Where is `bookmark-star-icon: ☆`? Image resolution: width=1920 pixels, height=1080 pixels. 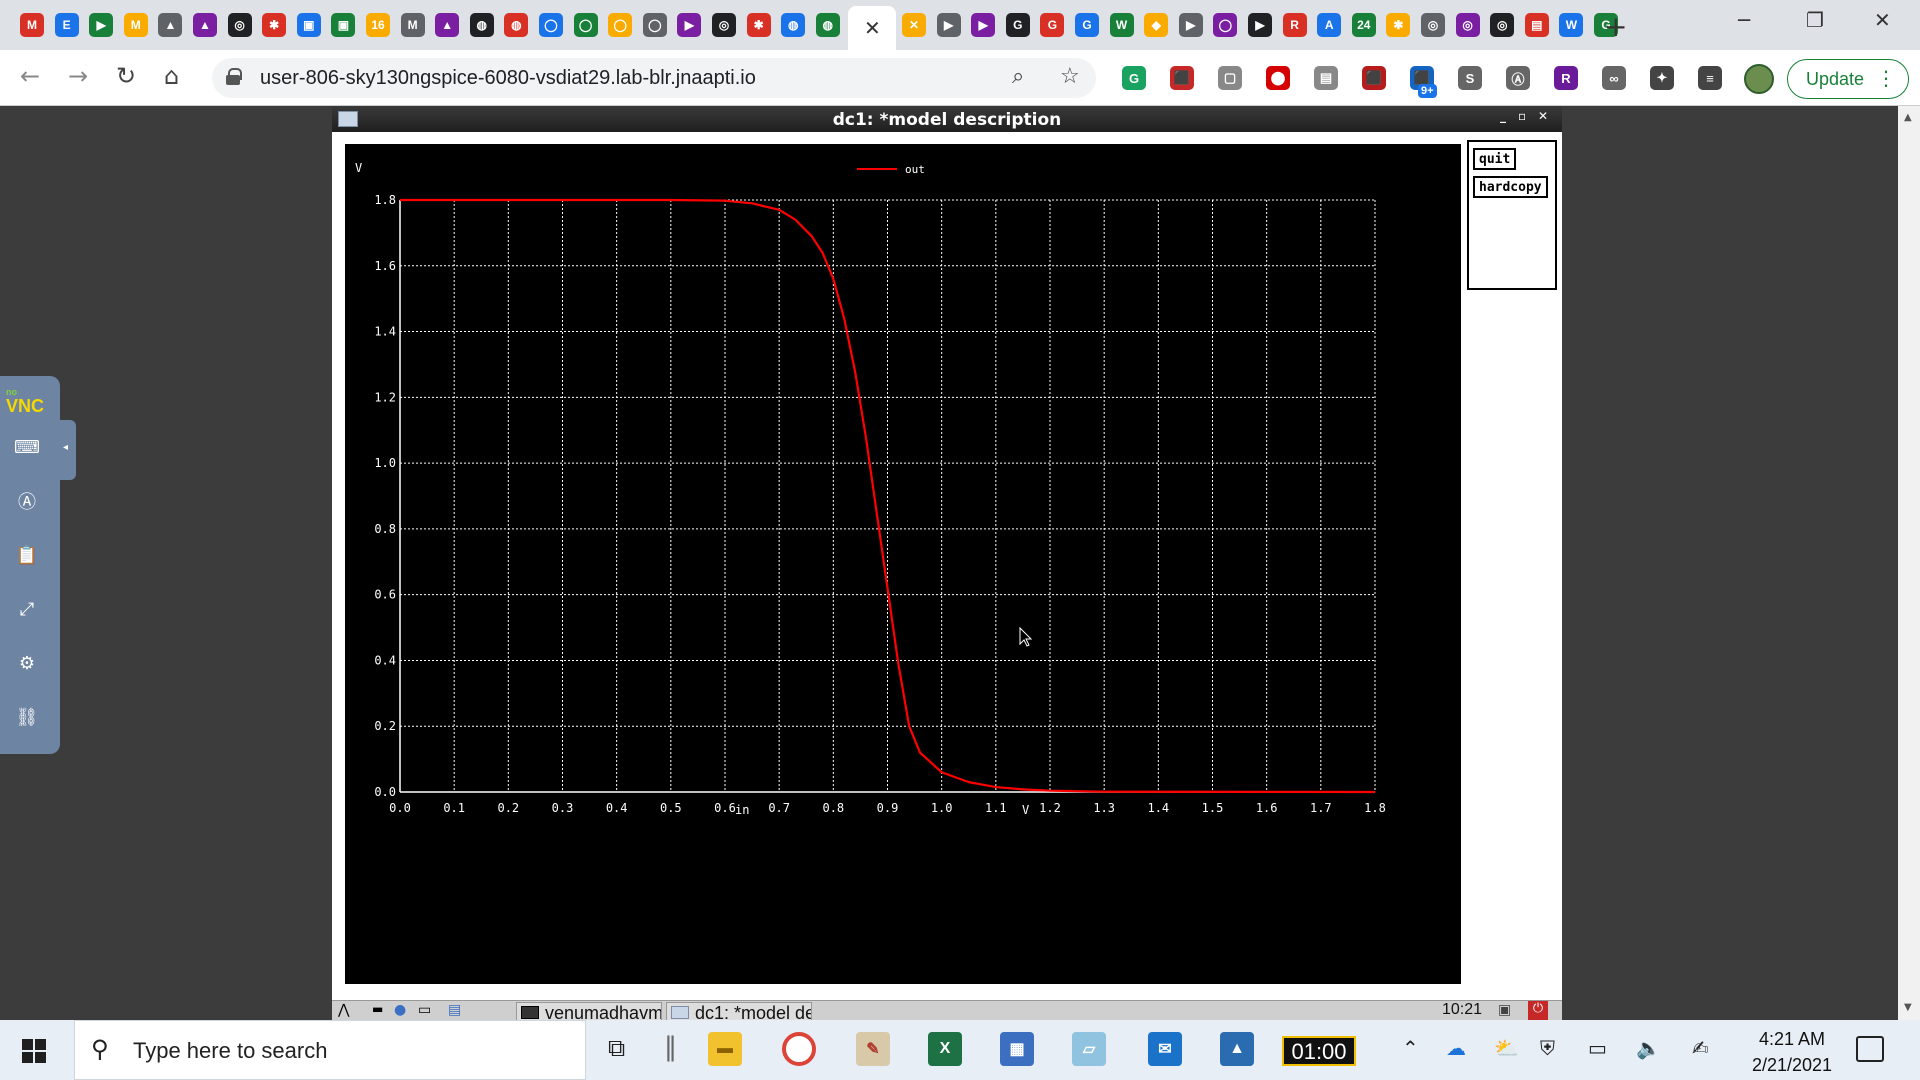 bookmark-star-icon: ☆ is located at coordinates (1070, 76).